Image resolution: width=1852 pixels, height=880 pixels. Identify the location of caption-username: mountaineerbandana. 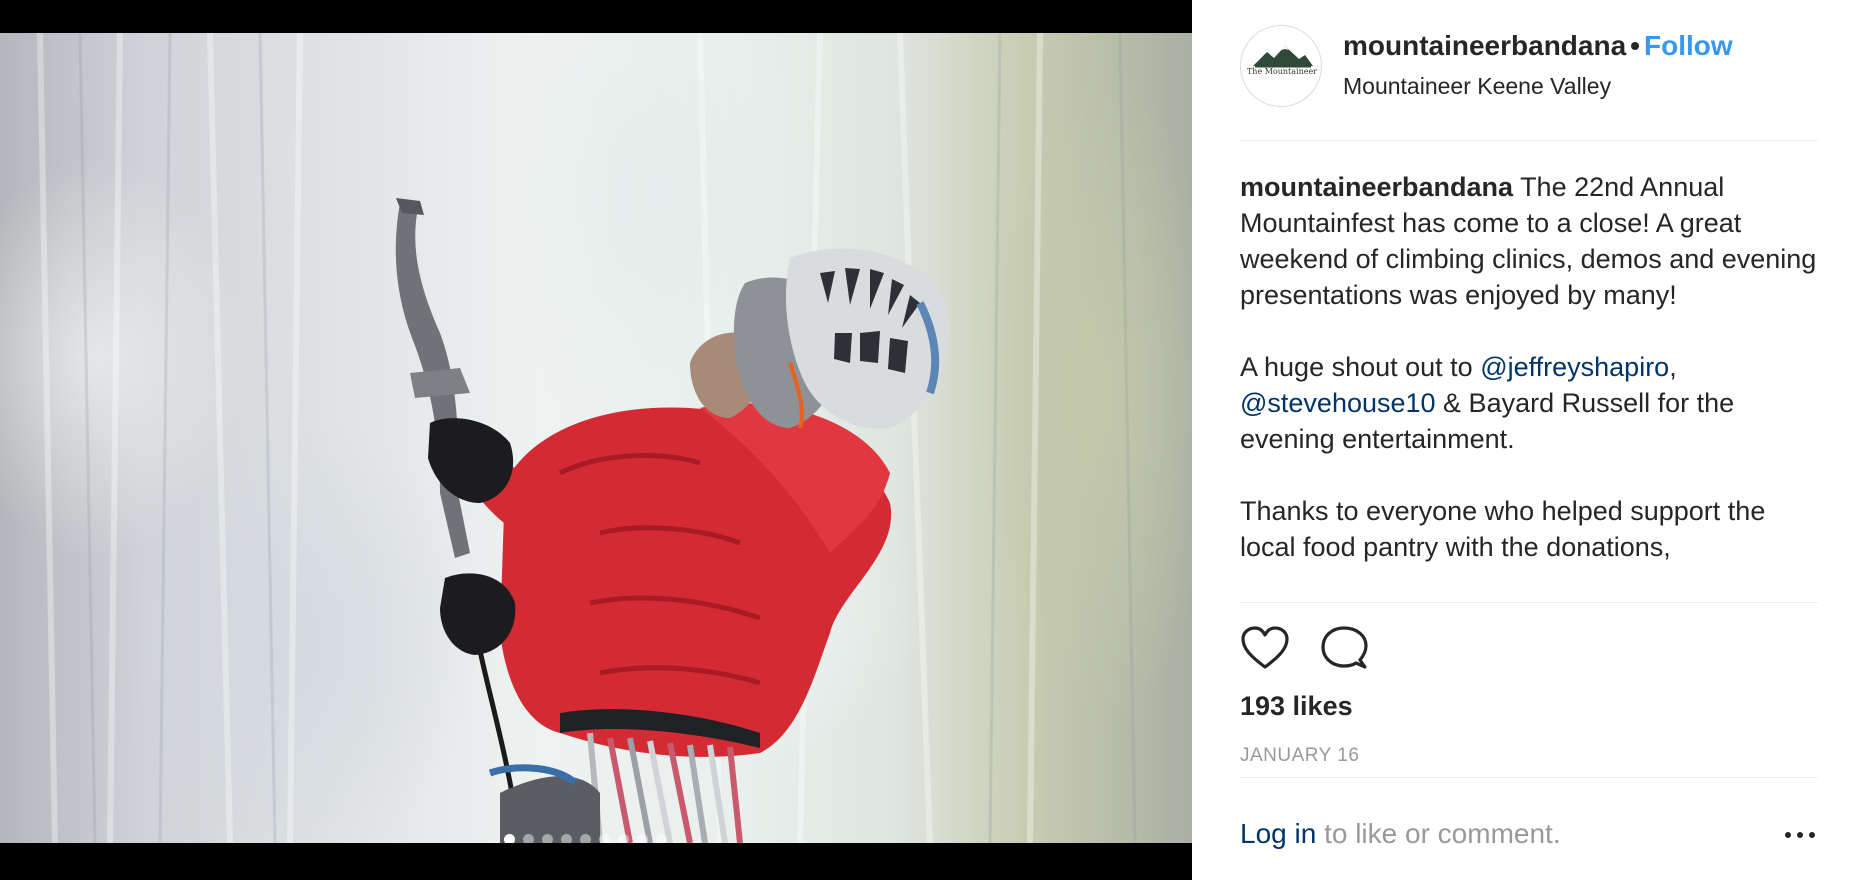
(1376, 187).